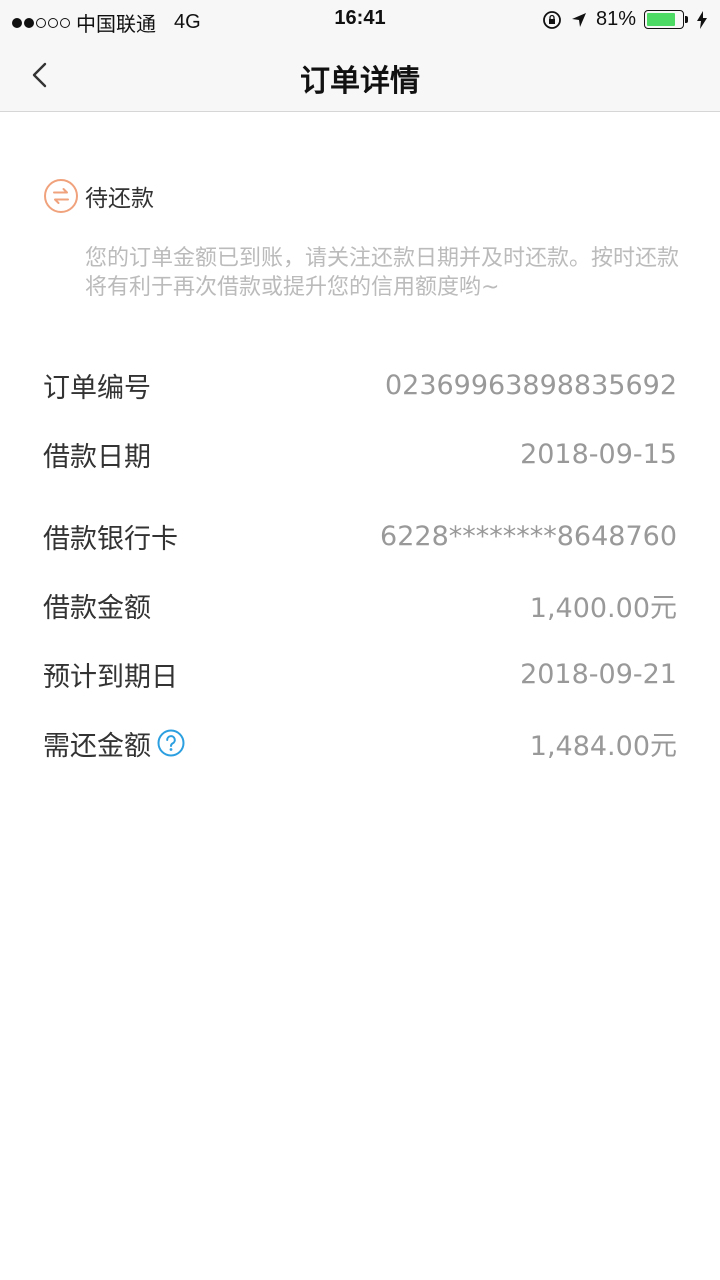 This screenshot has width=720, height=1280. What do you see at coordinates (530, 385) in the screenshot?
I see `detail-value: 02369963898835692` at bounding box center [530, 385].